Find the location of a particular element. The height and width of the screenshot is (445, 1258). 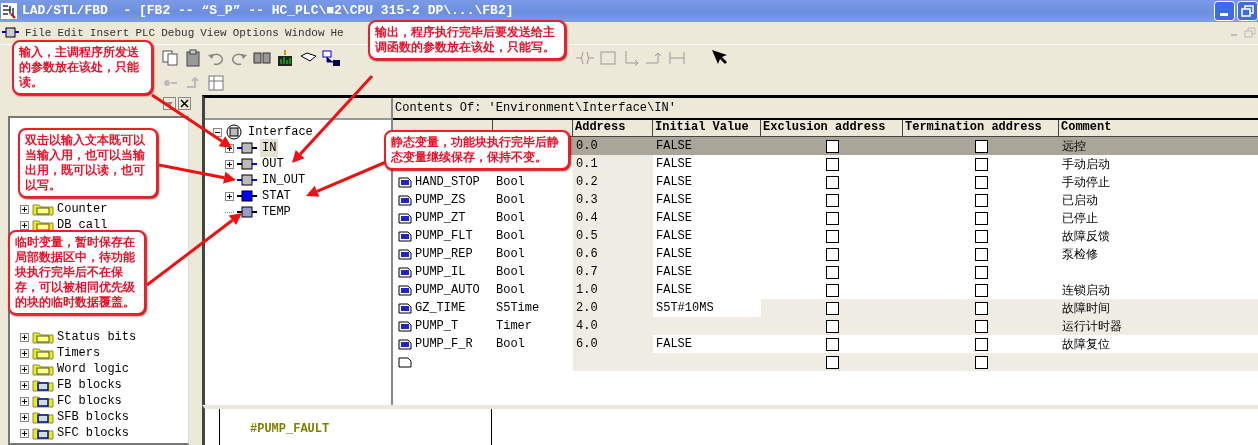

table-cell: 1.0 is located at coordinates (613, 290).